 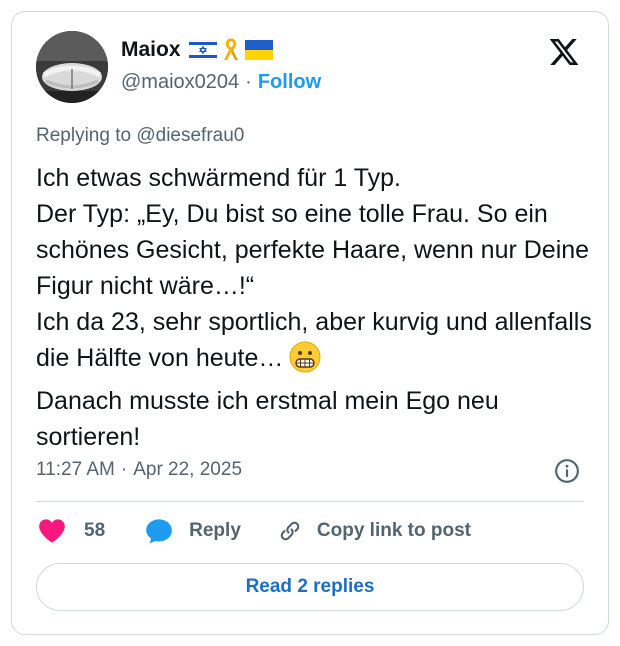 I want to click on divider, so click(x=310, y=501).